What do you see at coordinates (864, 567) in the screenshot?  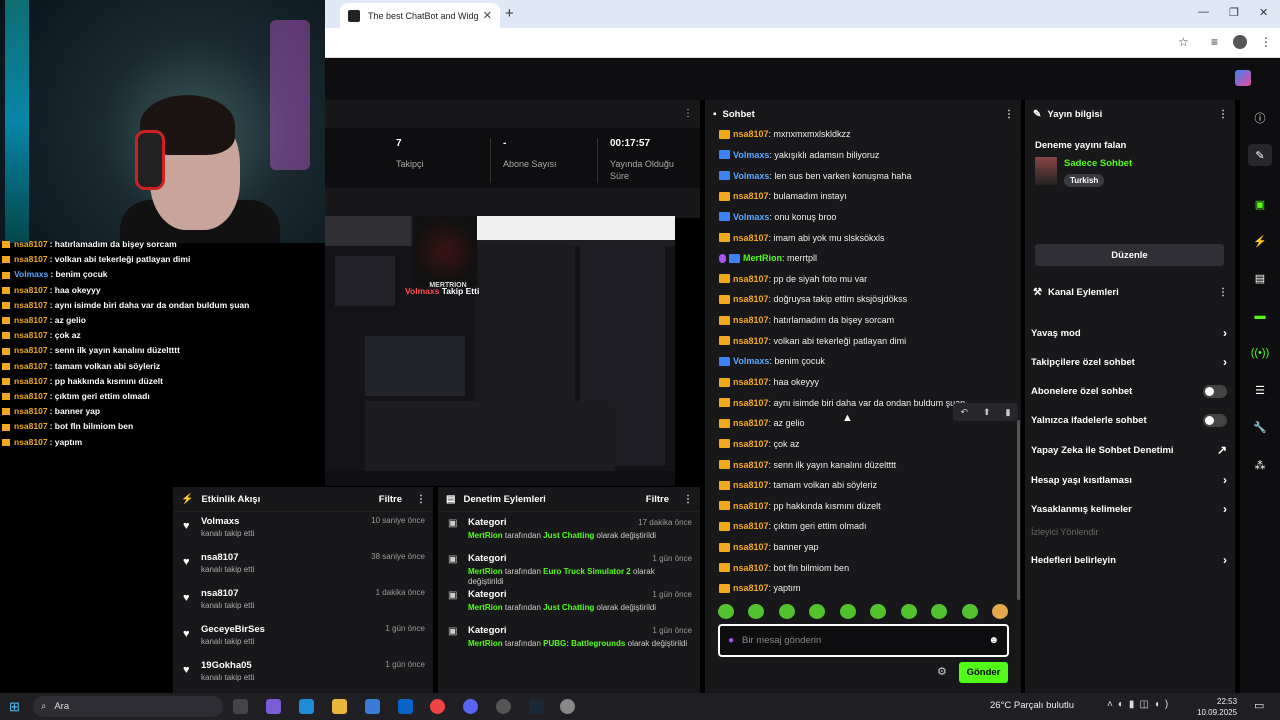 I see `chat-message: nsa8107: bot fln bilmiom ben` at bounding box center [864, 567].